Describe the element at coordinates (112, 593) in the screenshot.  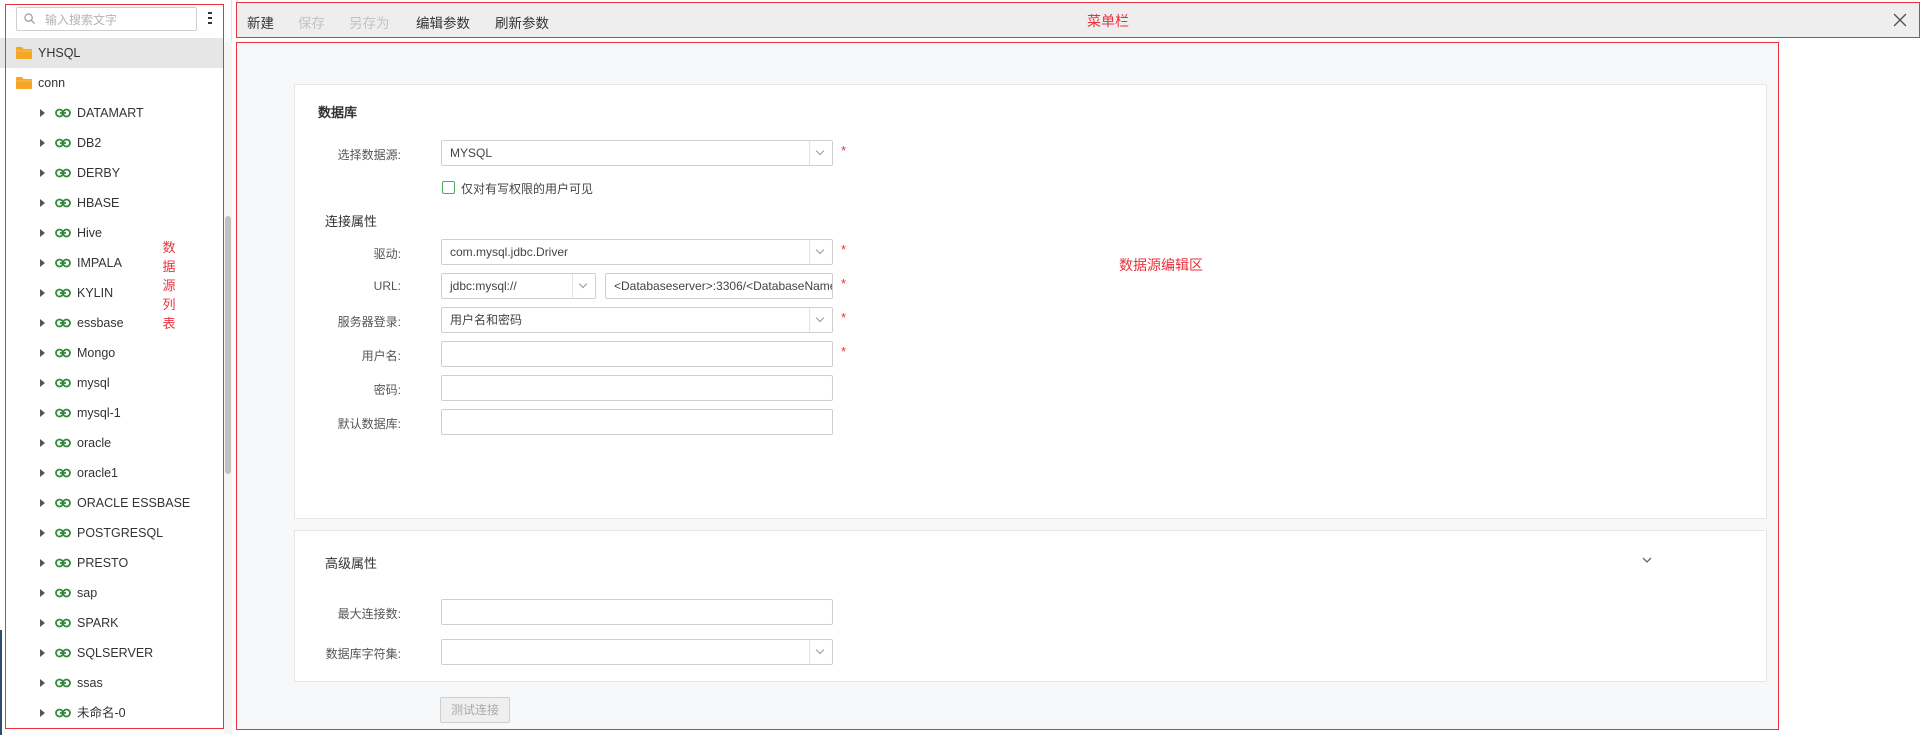
I see `tree-connection-item: sap` at that location.